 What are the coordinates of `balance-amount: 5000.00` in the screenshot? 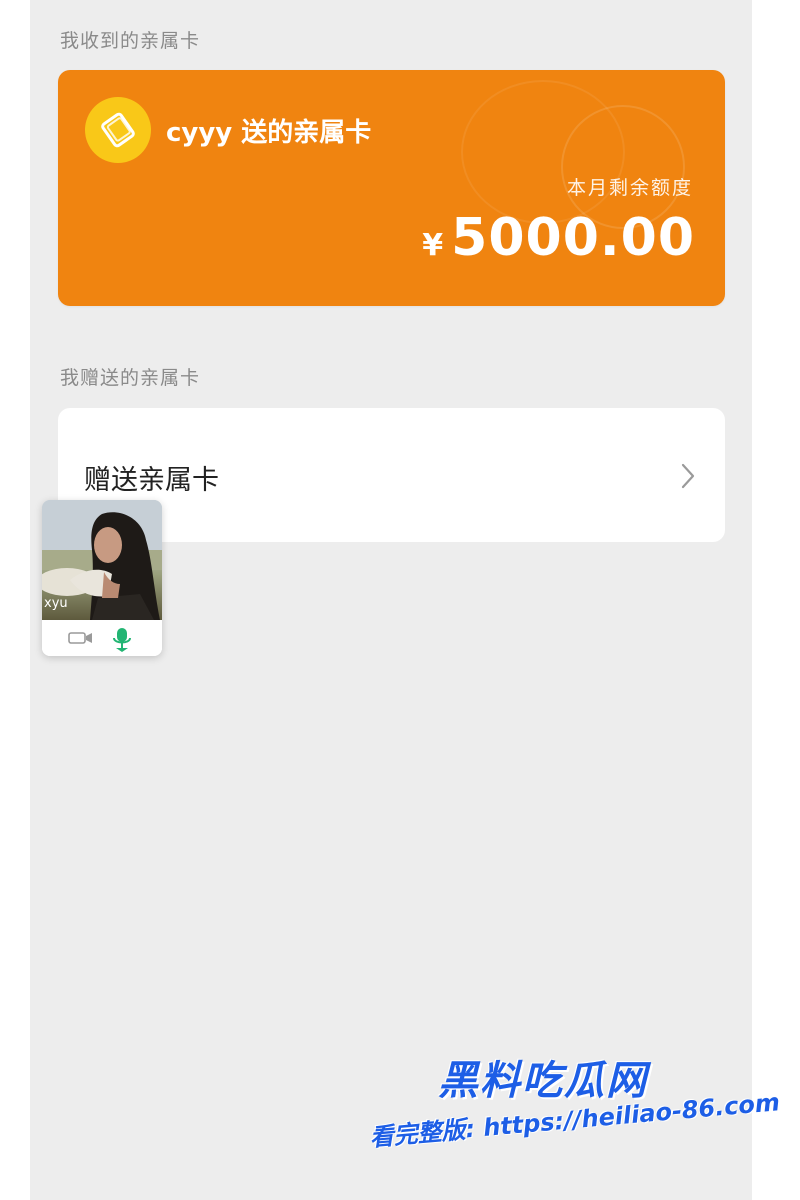 It's located at (573, 238).